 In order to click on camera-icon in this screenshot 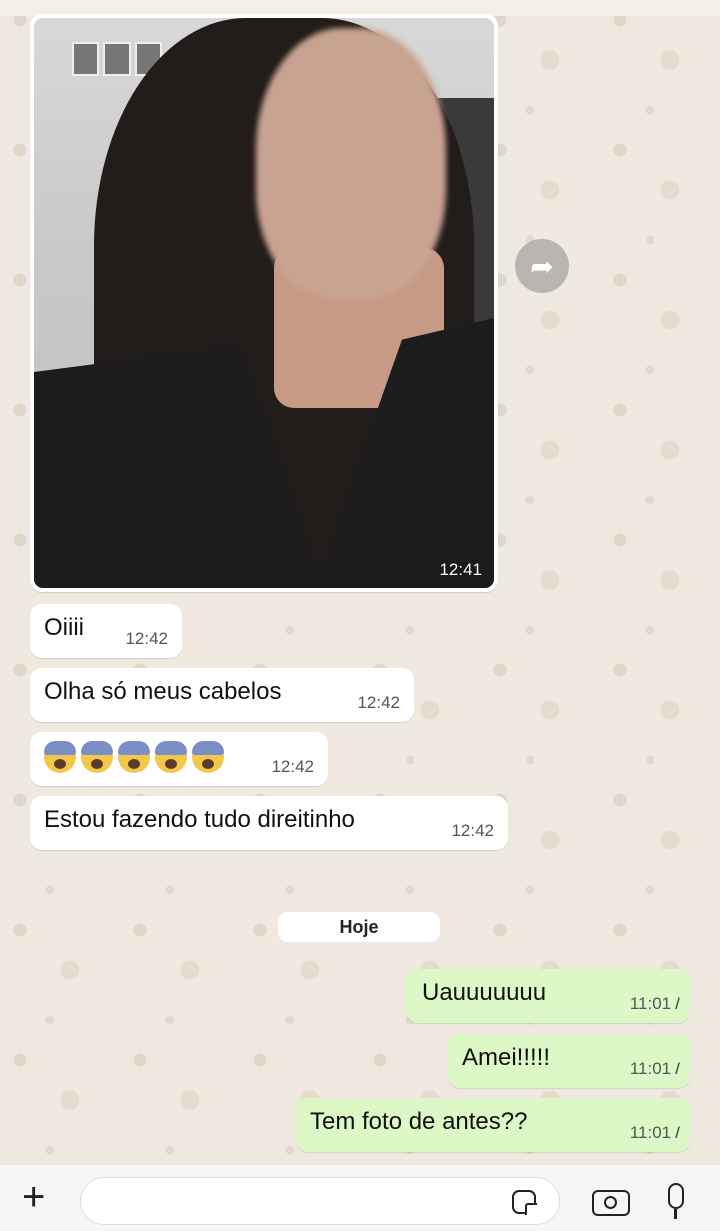, I will do `click(611, 1203)`.